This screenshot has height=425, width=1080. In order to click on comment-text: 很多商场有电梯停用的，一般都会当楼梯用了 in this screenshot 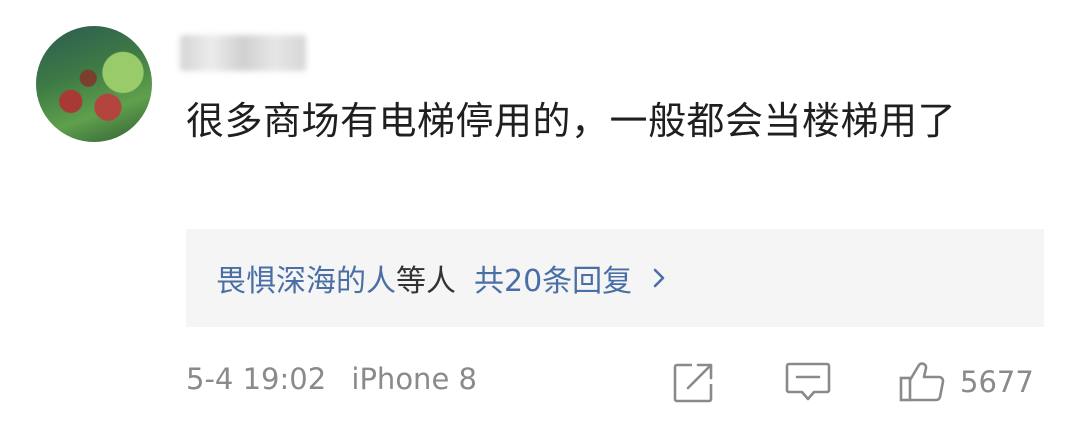, I will do `click(571, 121)`.